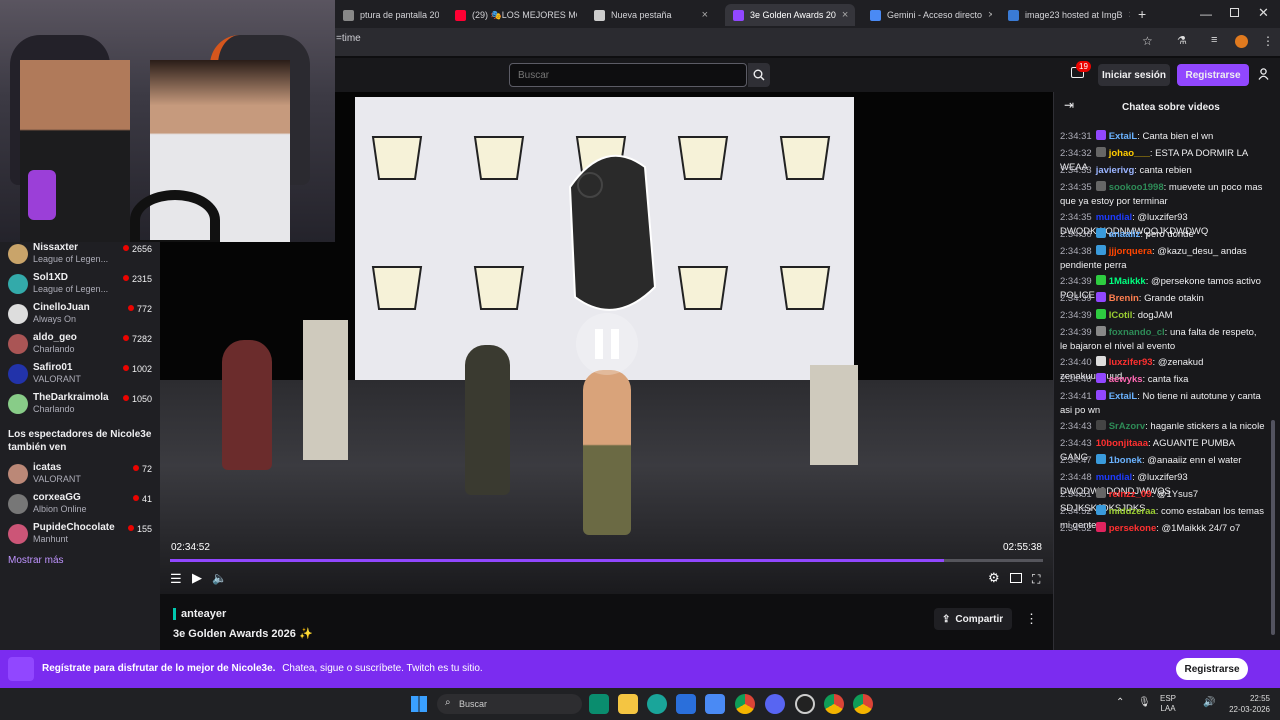  Describe the element at coordinates (1234, 12) in the screenshot. I see `maximize-icon` at that location.